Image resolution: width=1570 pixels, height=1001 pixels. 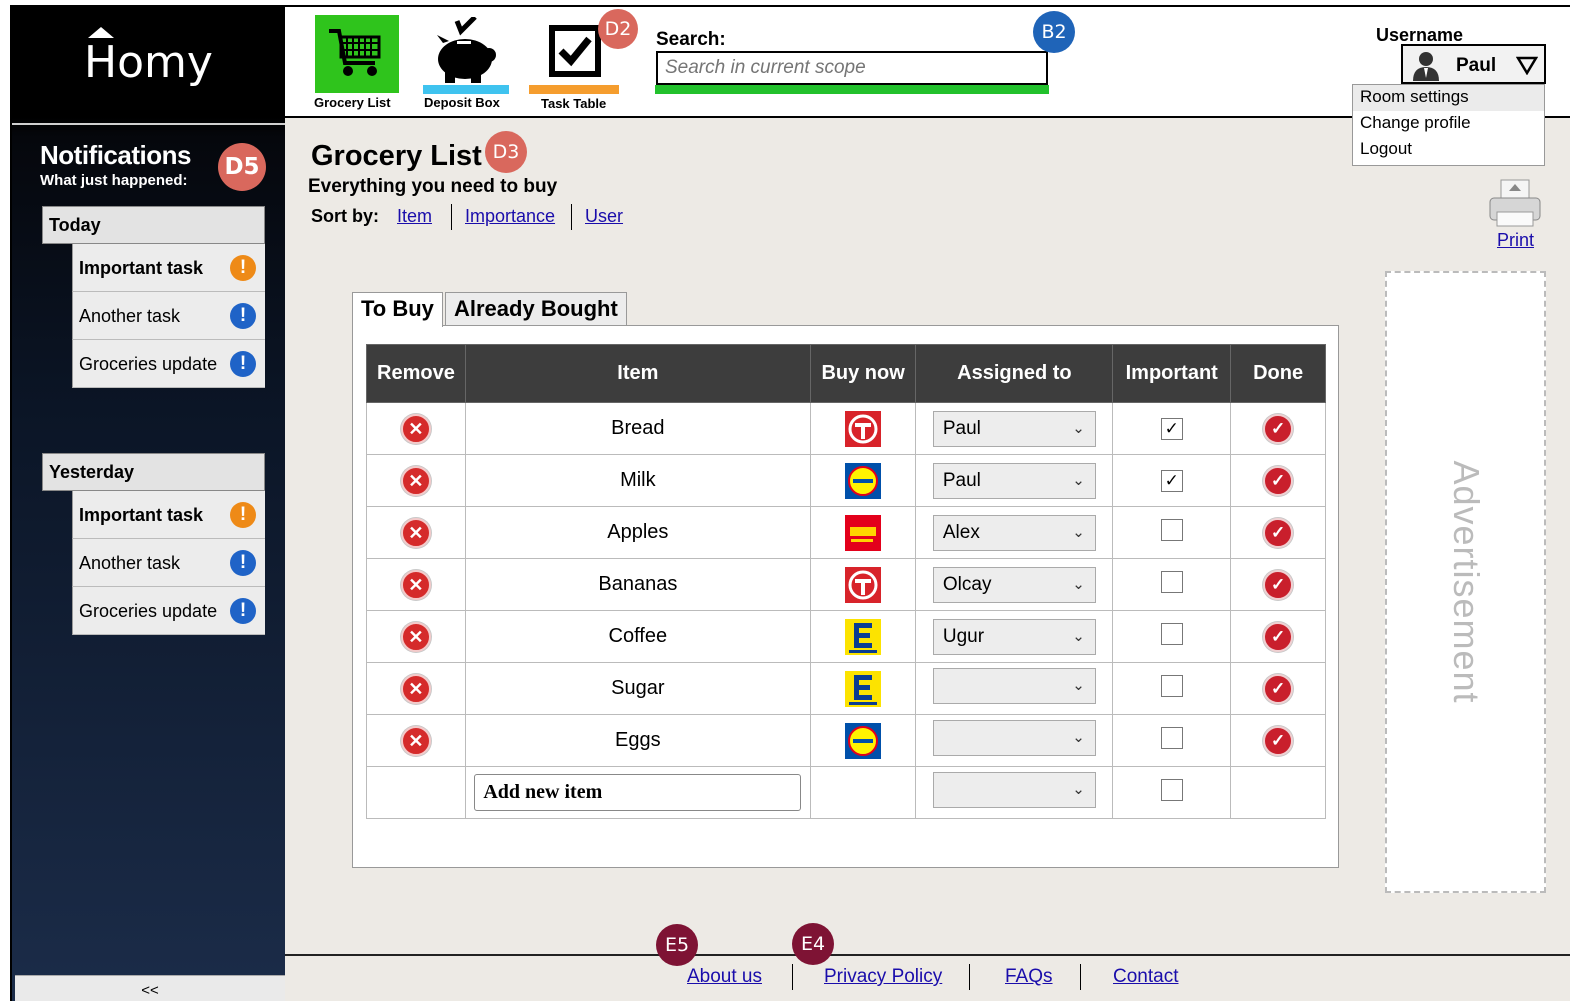 What do you see at coordinates (1448, 98) in the screenshot?
I see `menu-room-settings: Room settings` at bounding box center [1448, 98].